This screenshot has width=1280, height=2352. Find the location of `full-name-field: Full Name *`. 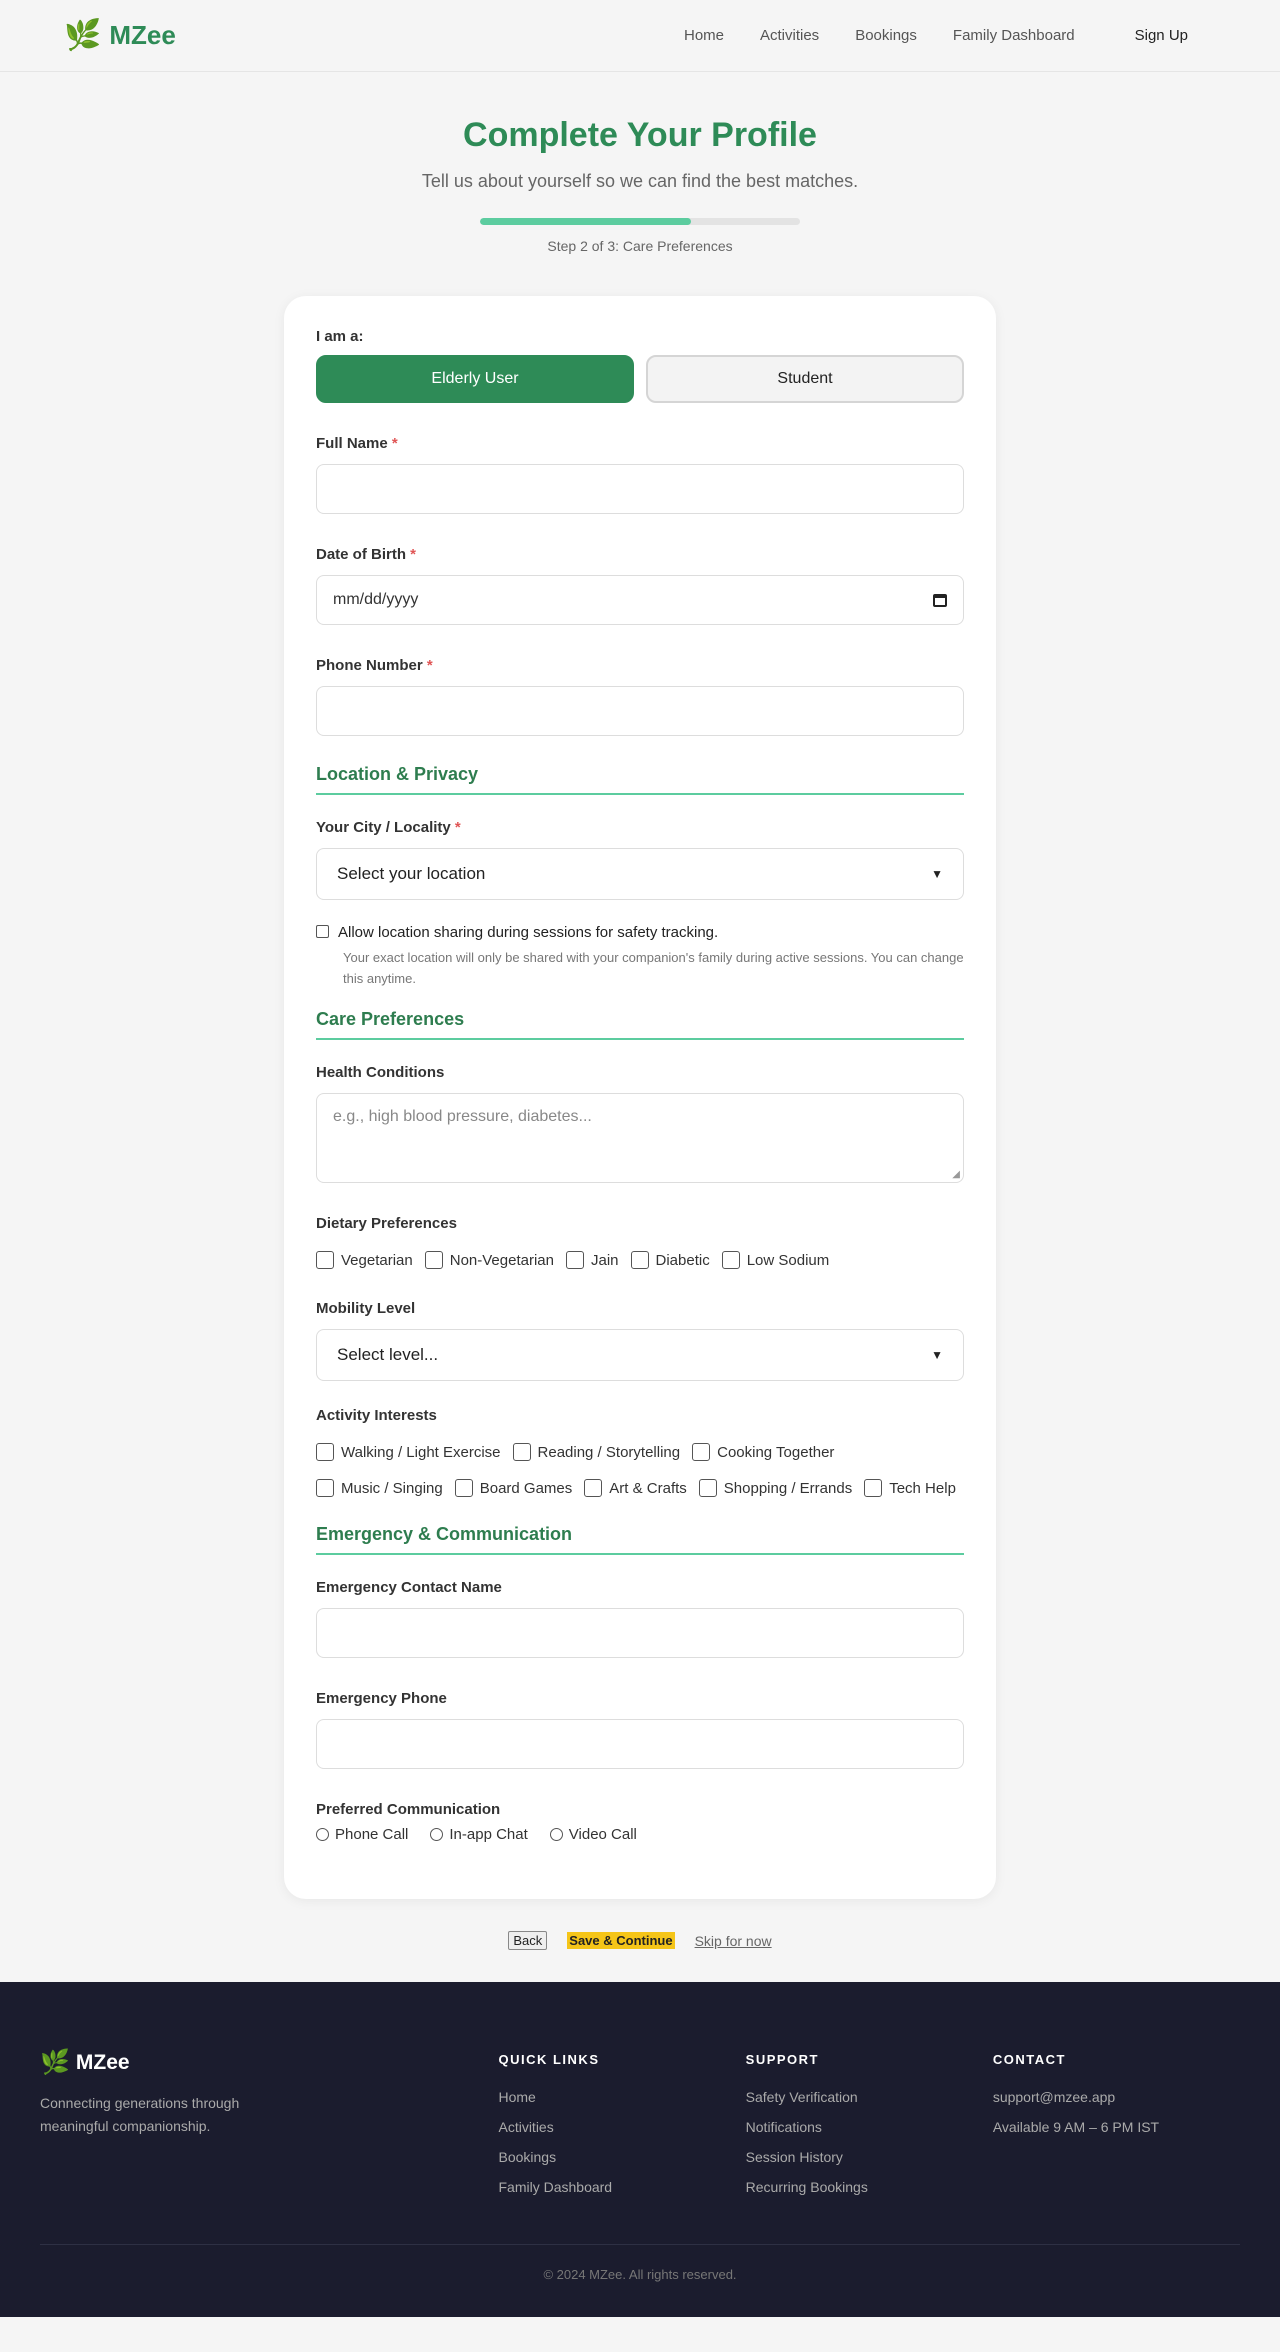

full-name-field: Full Name * is located at coordinates (640, 474).